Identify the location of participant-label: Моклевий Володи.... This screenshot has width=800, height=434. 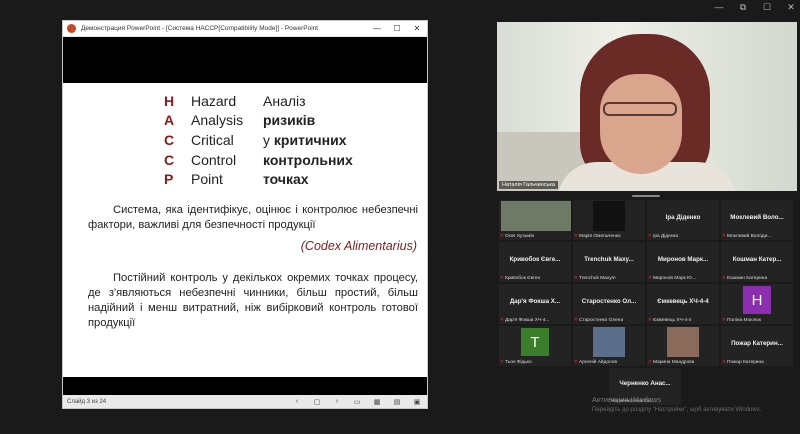
(746, 236).